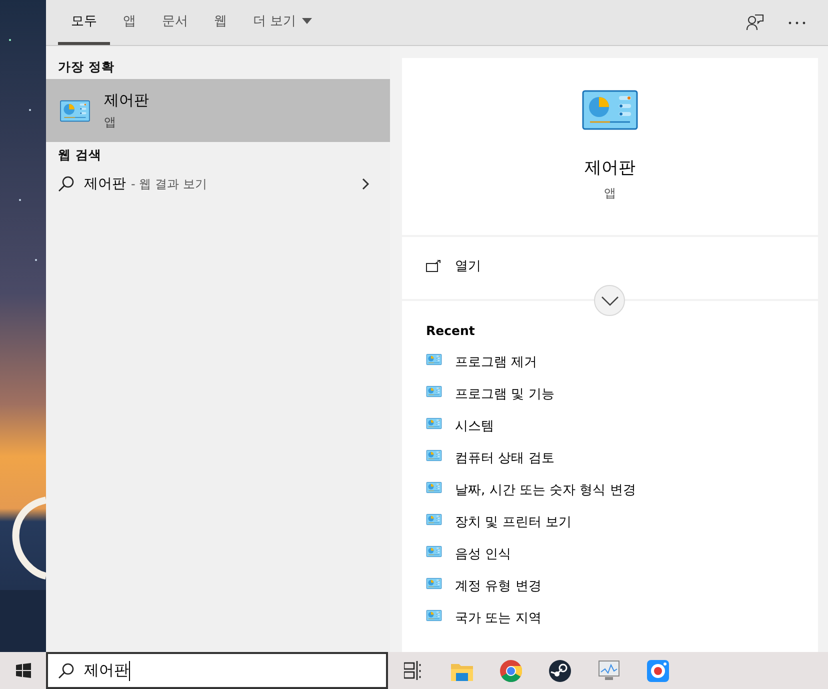 The width and height of the screenshot is (828, 689). What do you see at coordinates (126, 100) in the screenshot?
I see `result-title: 제어판` at bounding box center [126, 100].